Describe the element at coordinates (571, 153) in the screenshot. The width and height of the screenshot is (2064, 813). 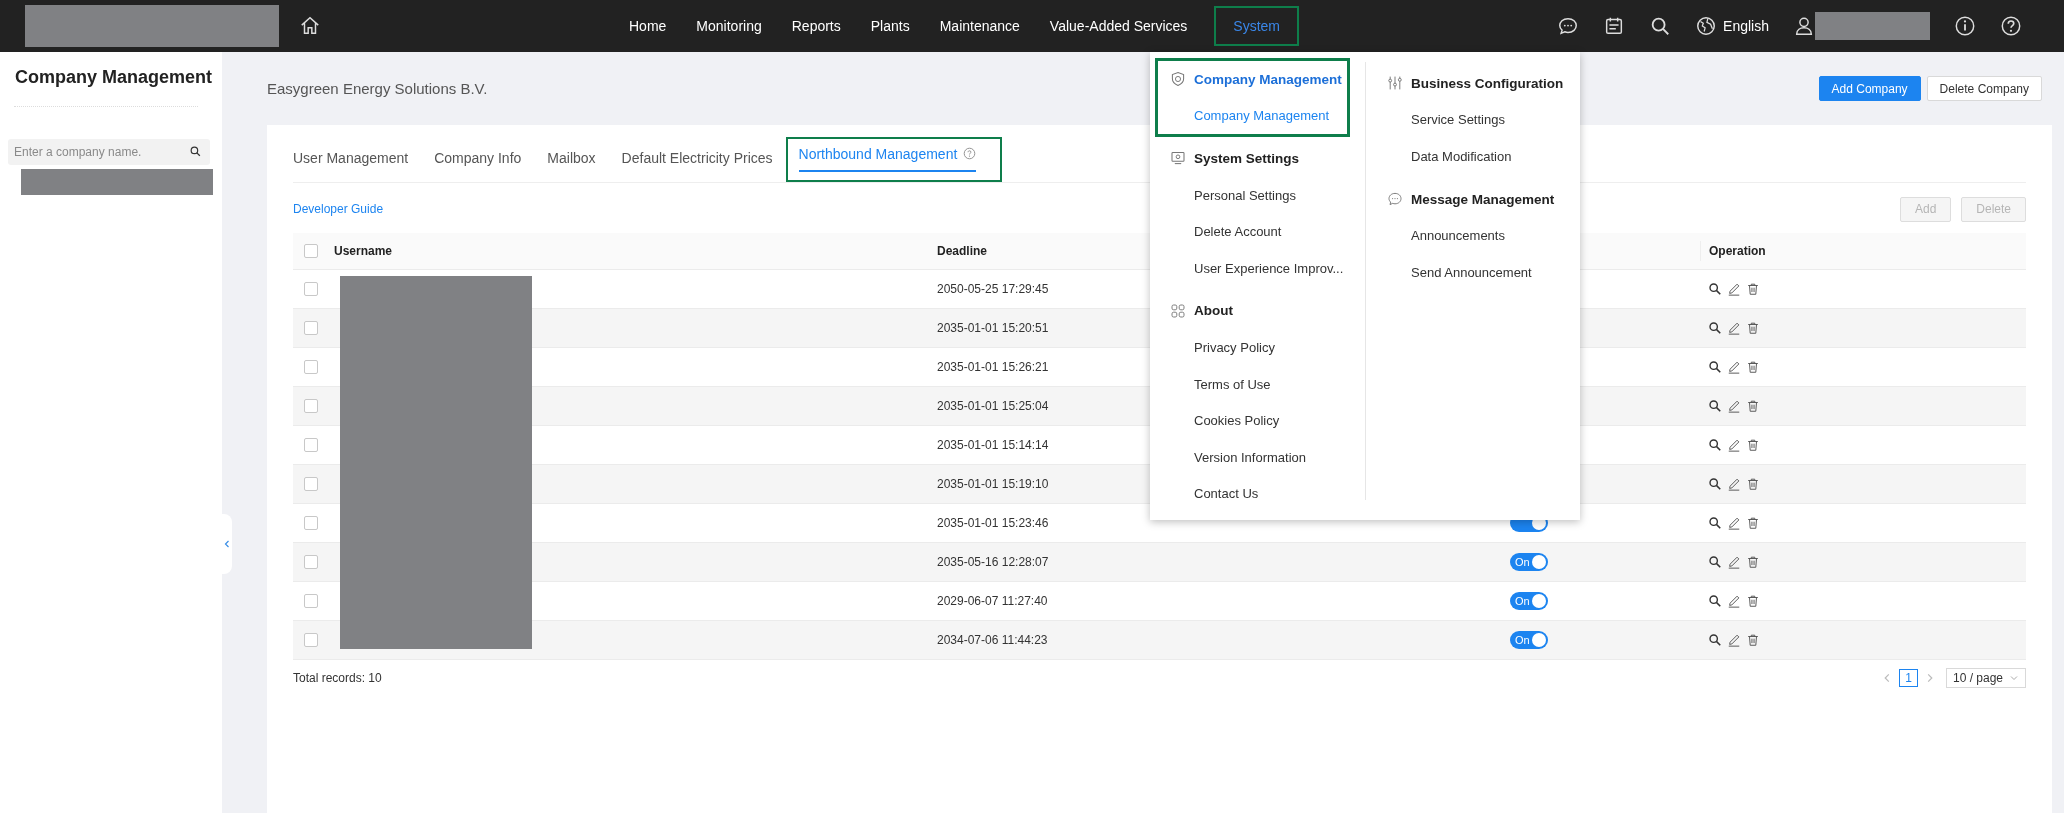
I see `tab: Mailbox` at that location.